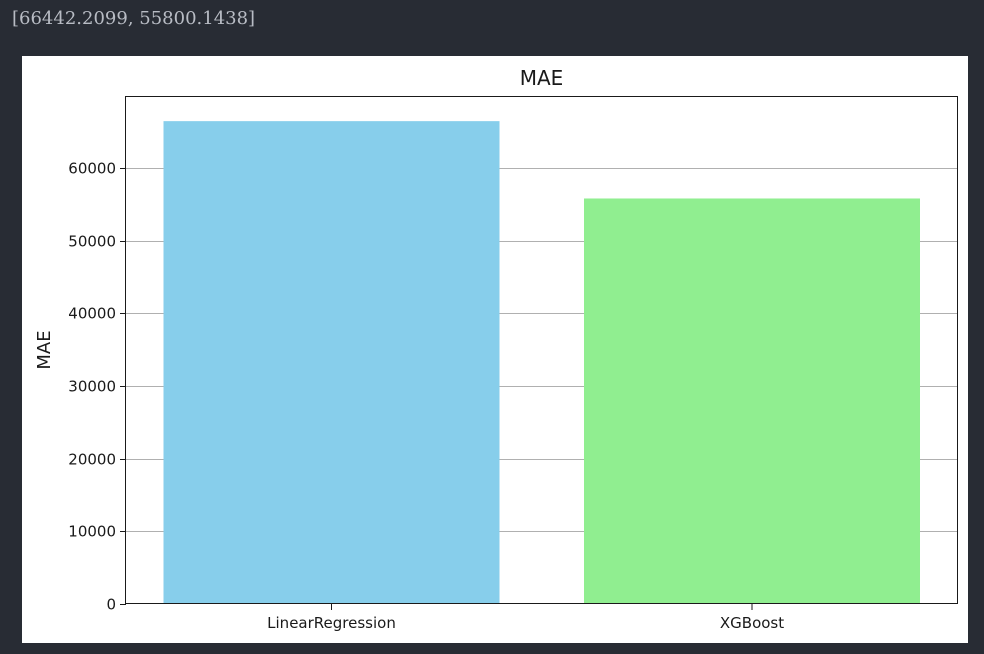 Image resolution: width=984 pixels, height=654 pixels. I want to click on y-tick-label: 0, so click(111, 605).